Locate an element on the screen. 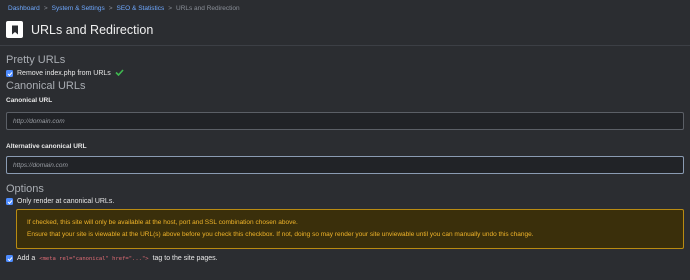 Image resolution: width=690 pixels, height=280 pixels. page-header: URLs and Redirection is located at coordinates (345, 30).